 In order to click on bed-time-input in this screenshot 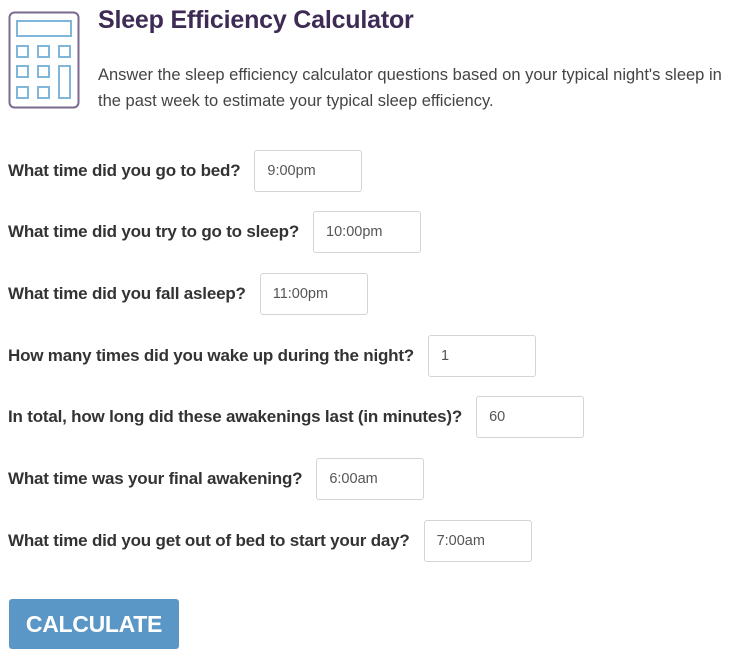, I will do `click(308, 171)`.